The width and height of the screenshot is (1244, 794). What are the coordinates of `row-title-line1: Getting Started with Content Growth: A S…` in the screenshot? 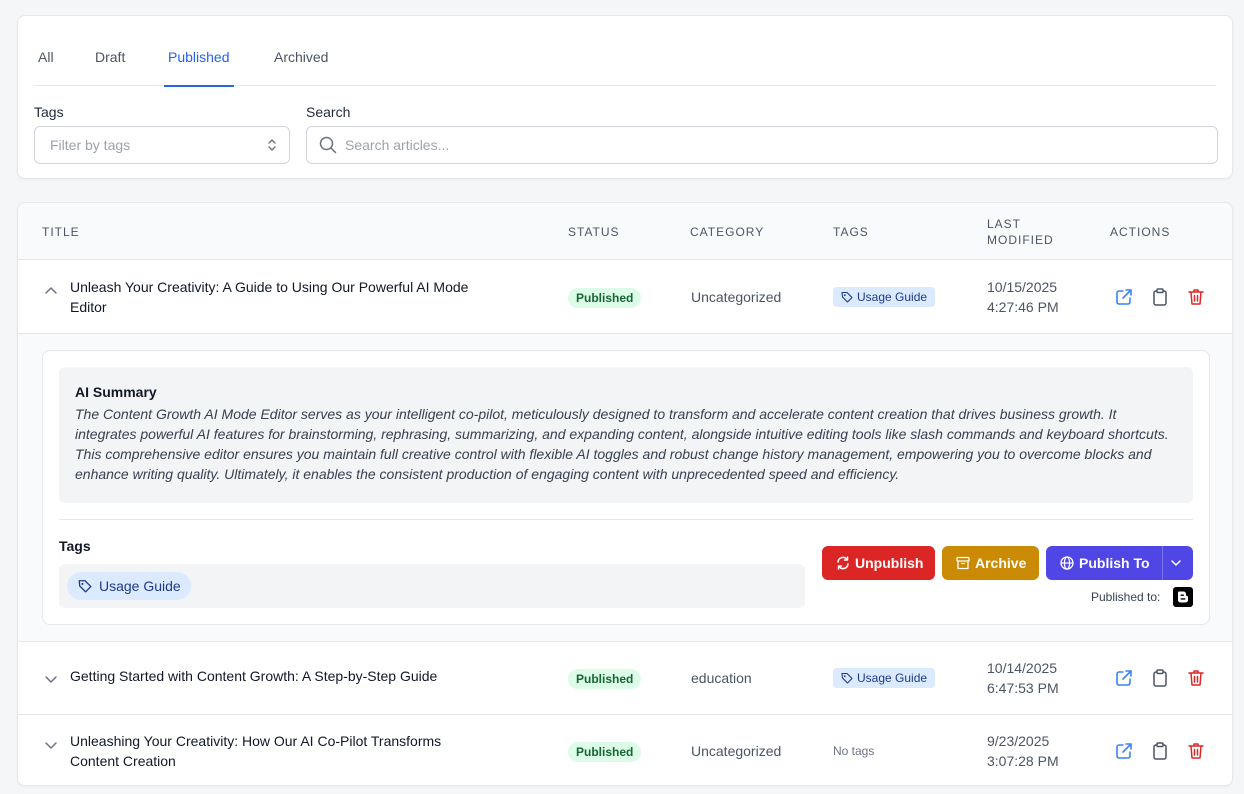 It's located at (254, 676).